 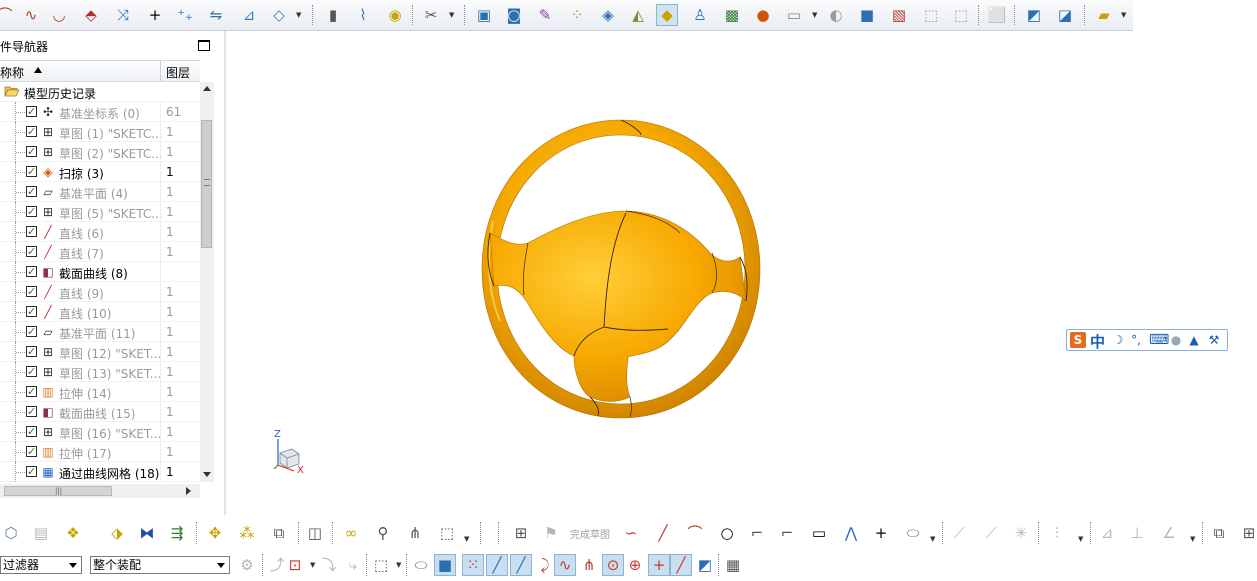 What do you see at coordinates (247, 565) in the screenshot?
I see `selection-priority-icon: ⚙` at bounding box center [247, 565].